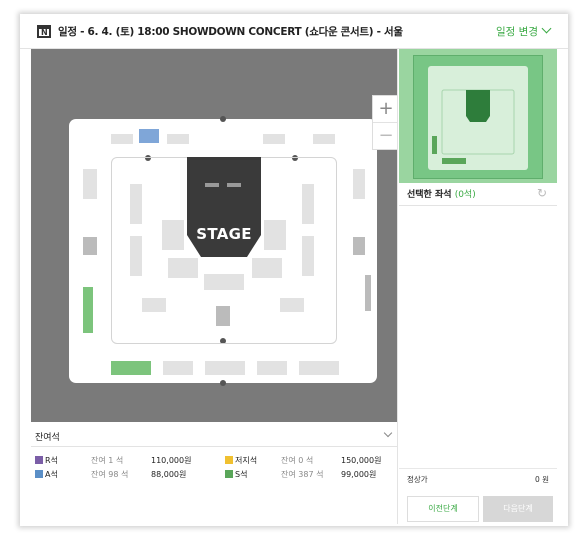 The width and height of the screenshot is (588, 549). What do you see at coordinates (385, 109) in the screenshot?
I see `zoom-in-button: +` at bounding box center [385, 109].